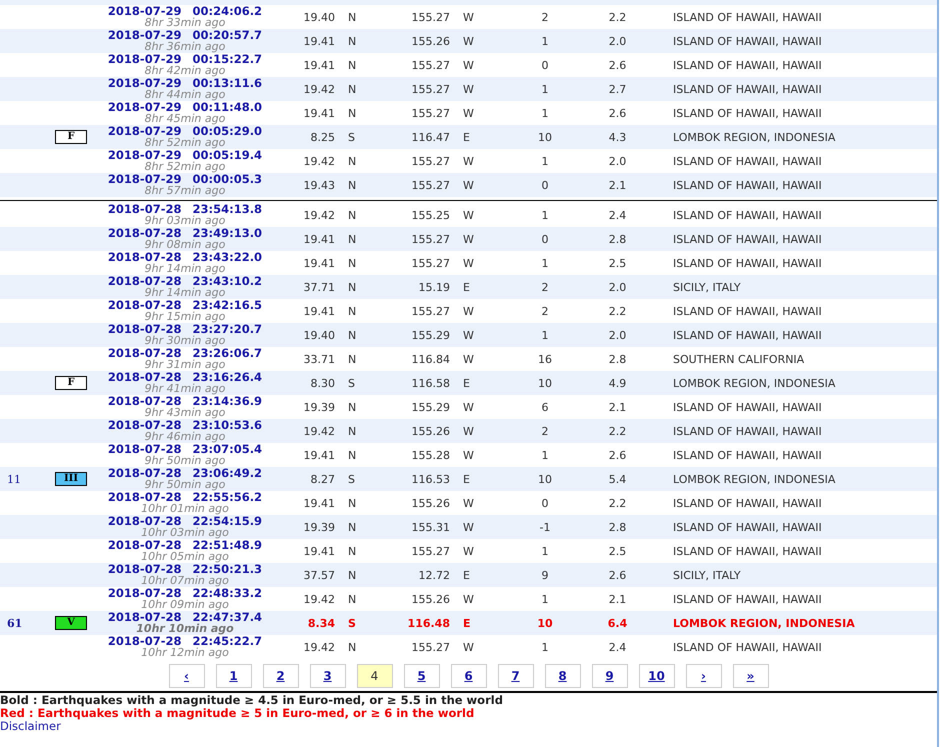  Describe the element at coordinates (185, 233) in the screenshot. I see `event-datetime-link: 2018-07-28 23:49:13.0` at that location.